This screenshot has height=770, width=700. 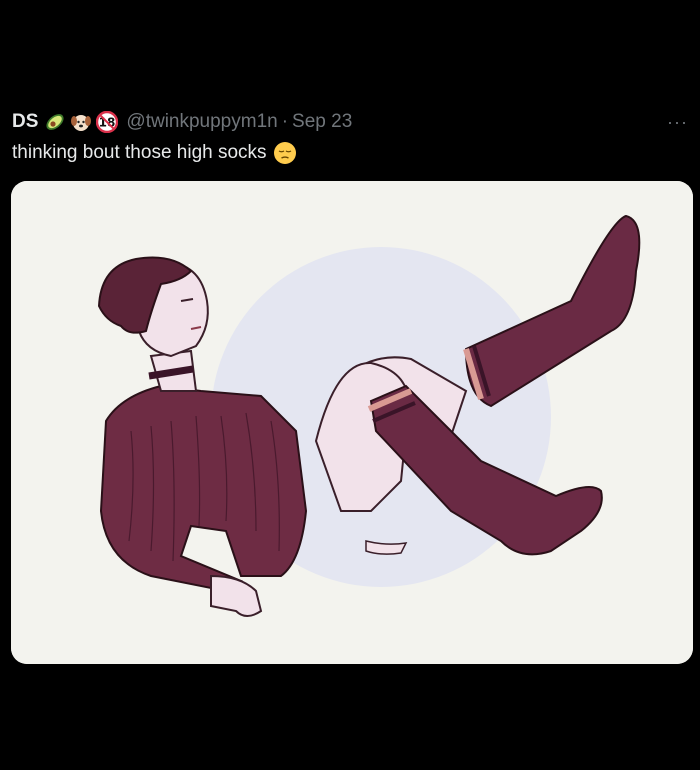 I want to click on pensive-face-icon, so click(x=284, y=153).